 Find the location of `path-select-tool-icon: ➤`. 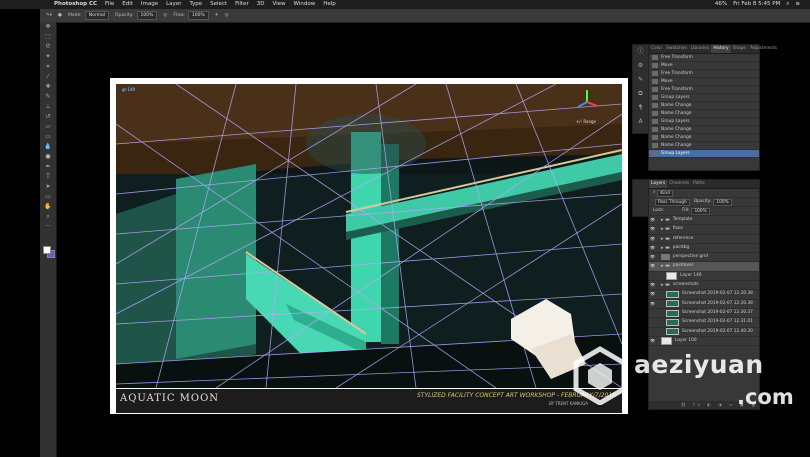

path-select-tool-icon: ➤ is located at coordinates (48, 187).